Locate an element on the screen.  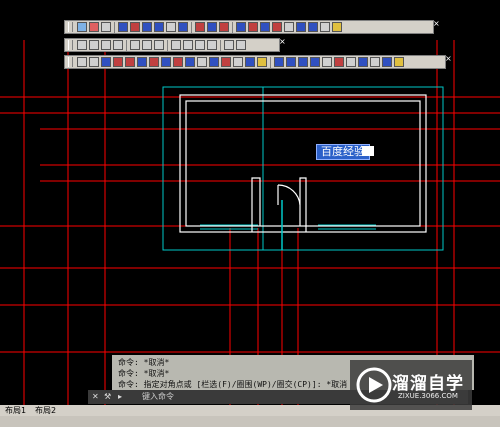
toolbar-layers: × is located at coordinates (175, 45).